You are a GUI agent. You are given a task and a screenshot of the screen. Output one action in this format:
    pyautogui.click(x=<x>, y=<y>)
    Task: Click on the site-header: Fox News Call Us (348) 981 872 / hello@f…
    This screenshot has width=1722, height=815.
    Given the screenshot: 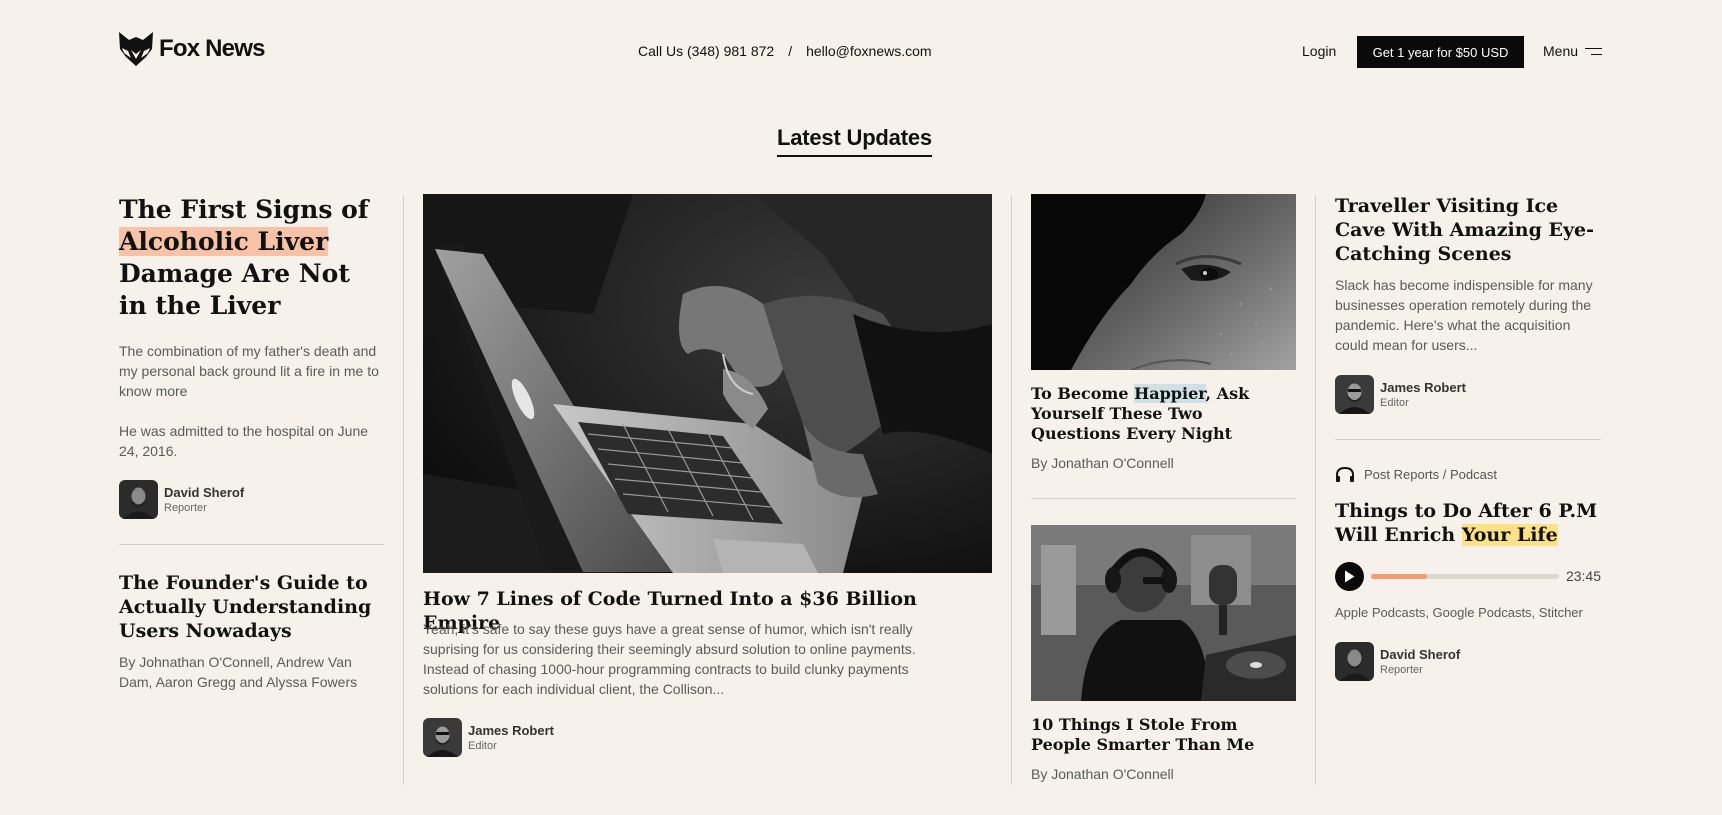 What is the action you would take?
    pyautogui.click(x=861, y=51)
    